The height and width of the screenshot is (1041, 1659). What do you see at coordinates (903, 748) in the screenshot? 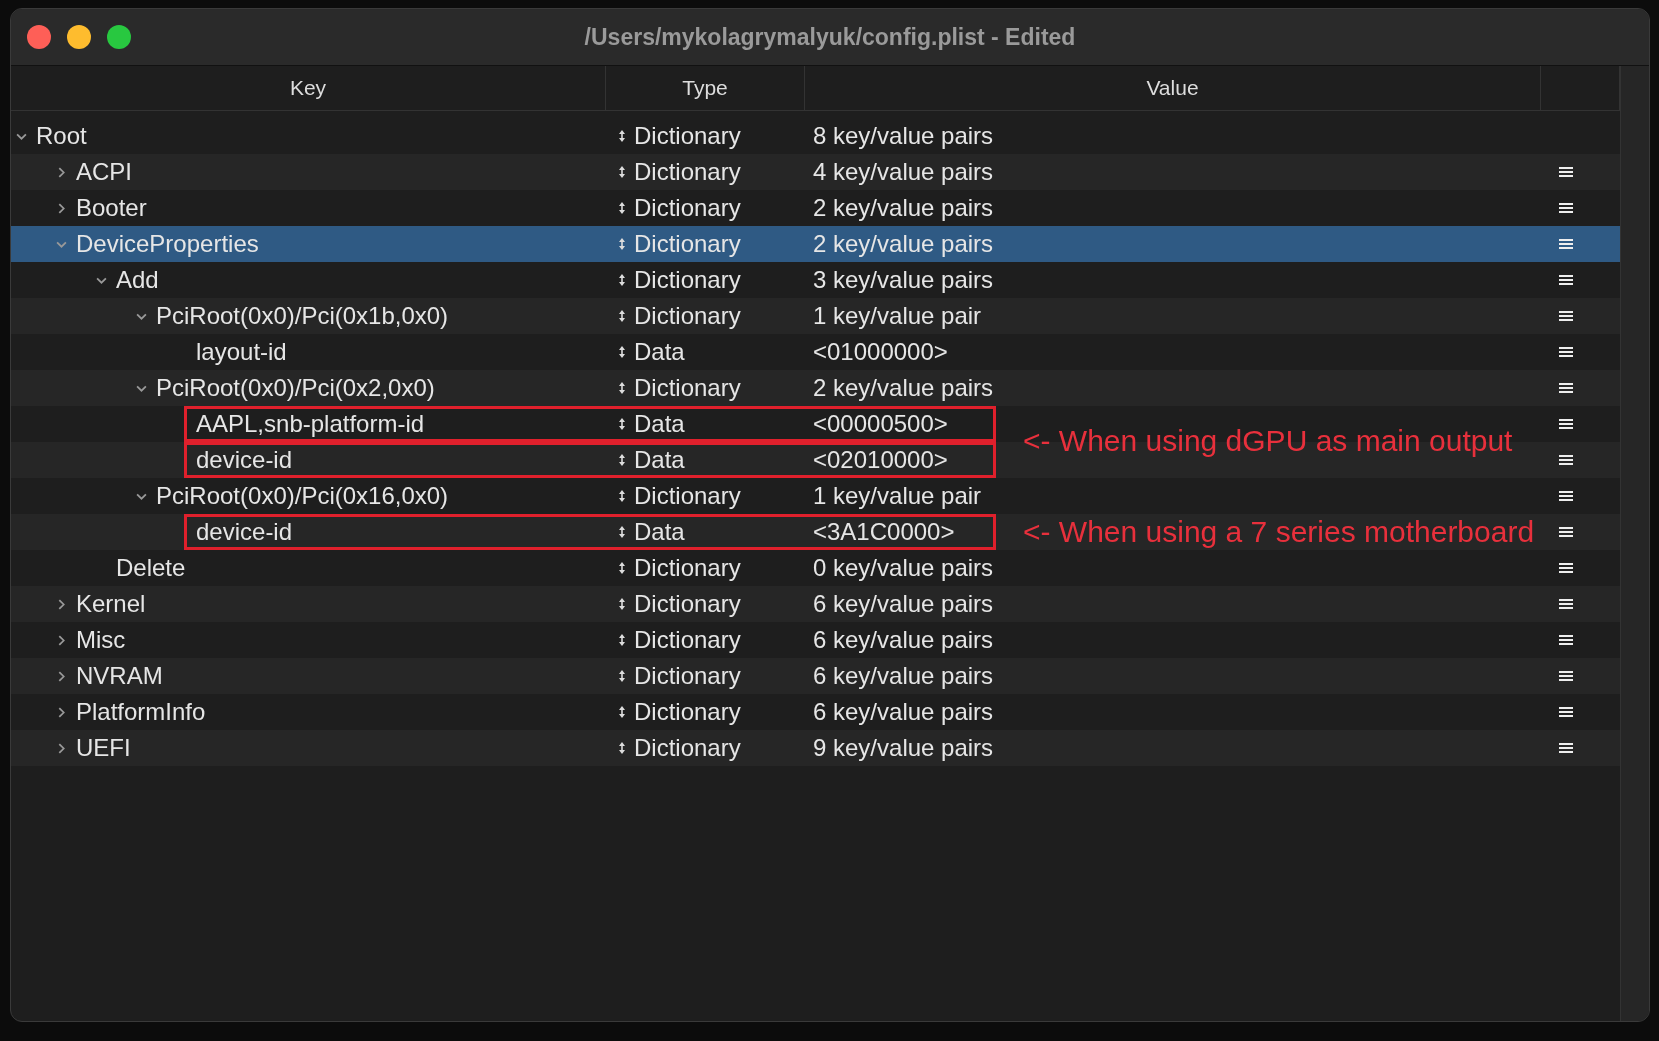
I see `value-text: 9 key/value pairs` at bounding box center [903, 748].